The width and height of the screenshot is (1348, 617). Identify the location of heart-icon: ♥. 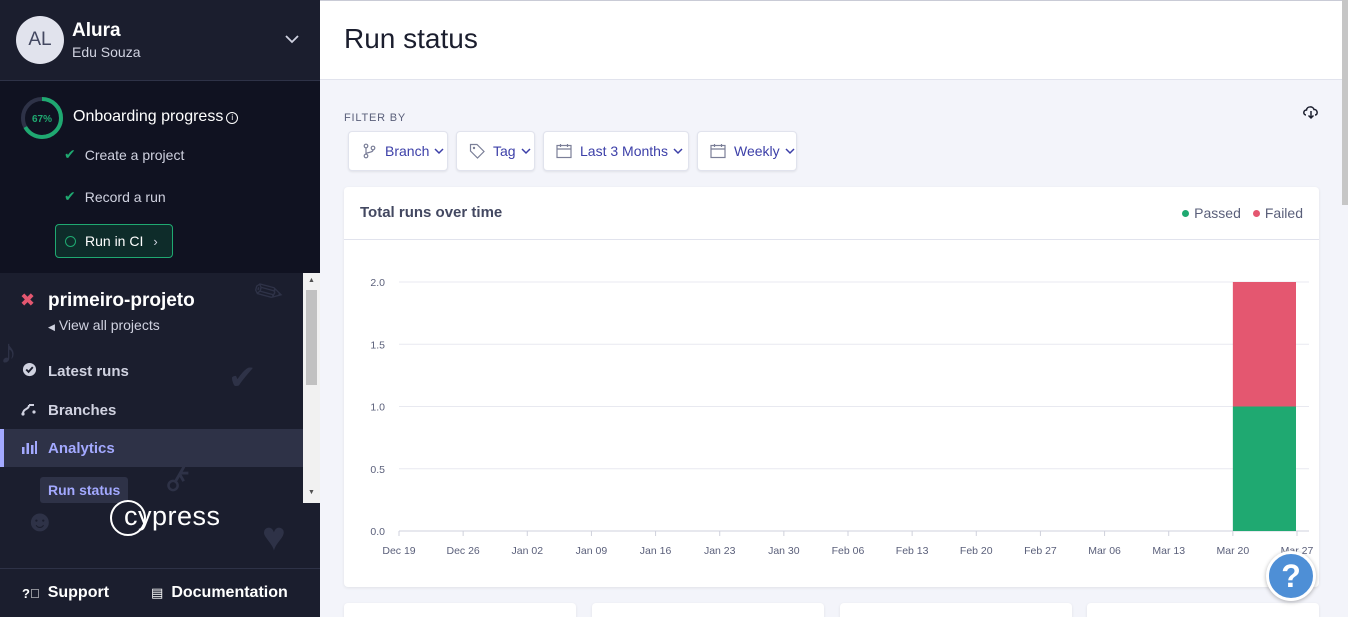
(274, 537).